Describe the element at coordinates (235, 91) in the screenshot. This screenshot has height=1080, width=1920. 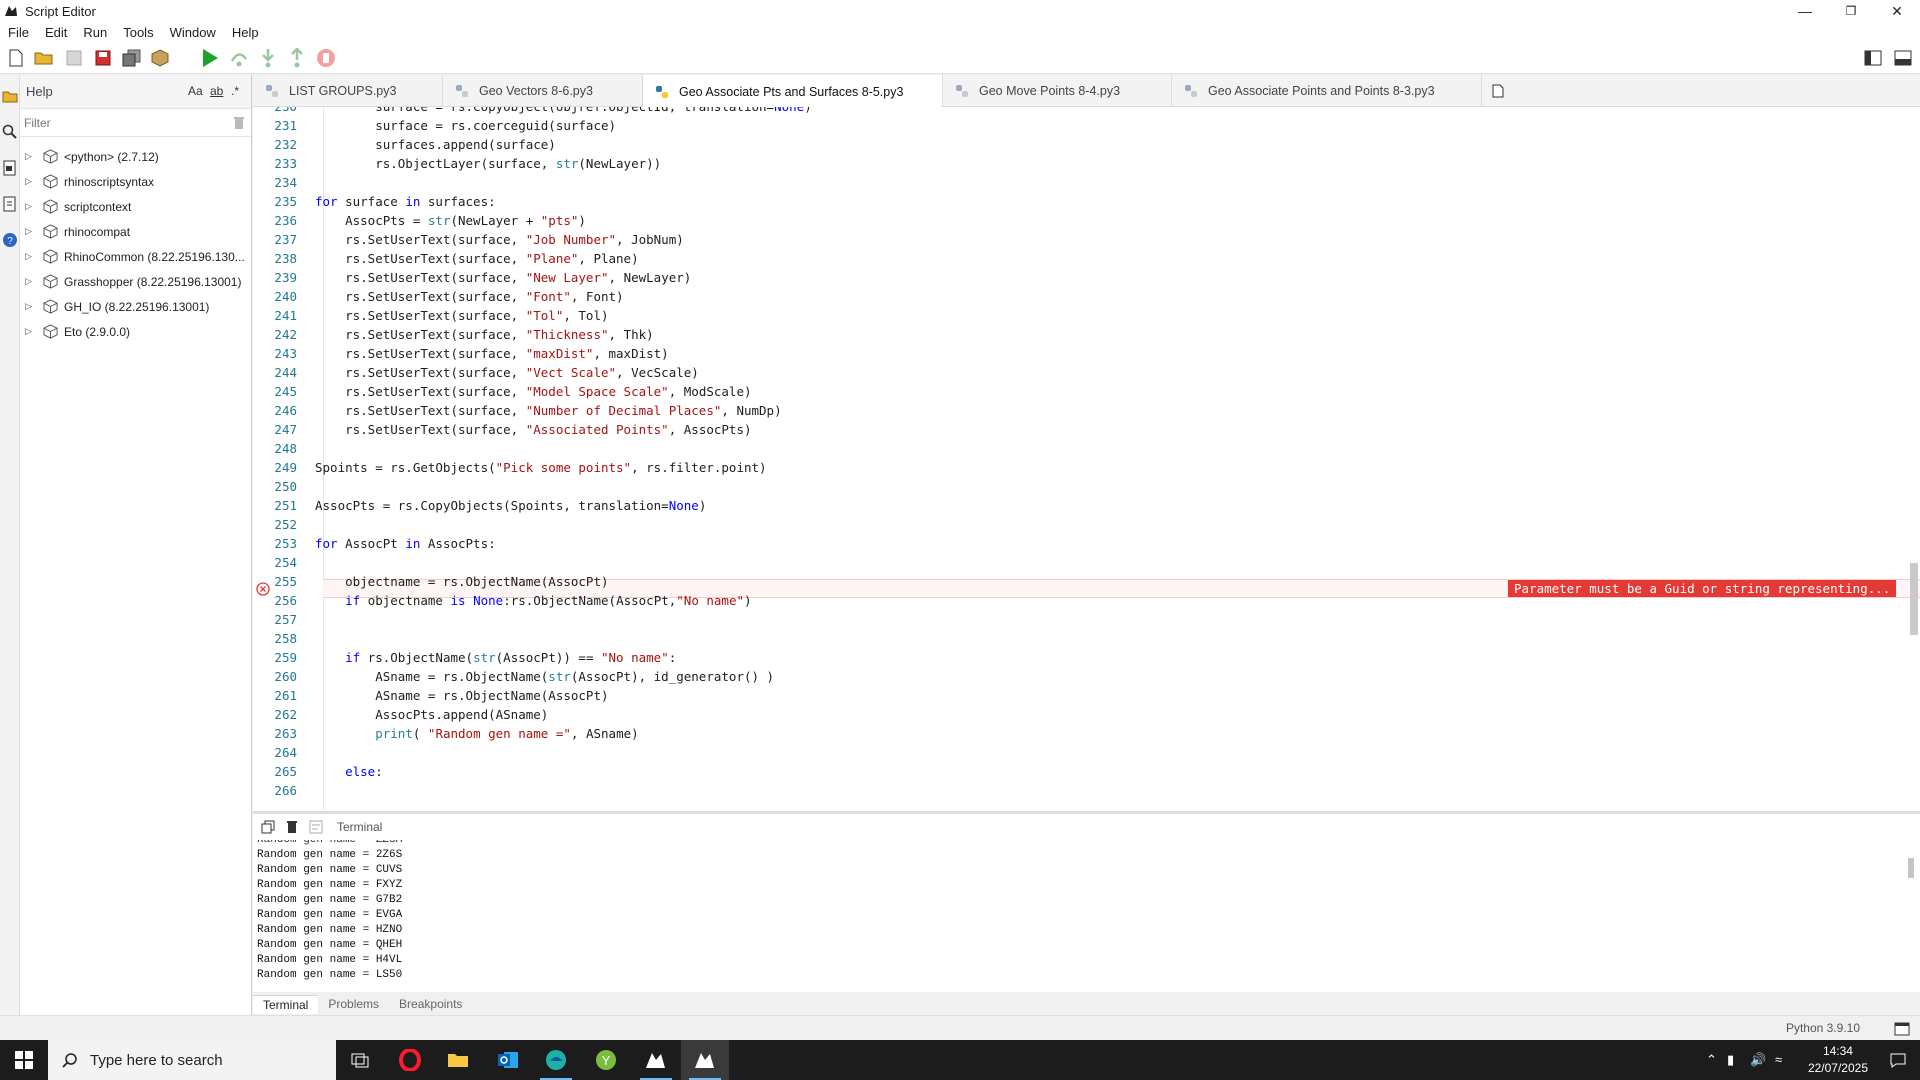
I see `regex-icon: .*` at that location.